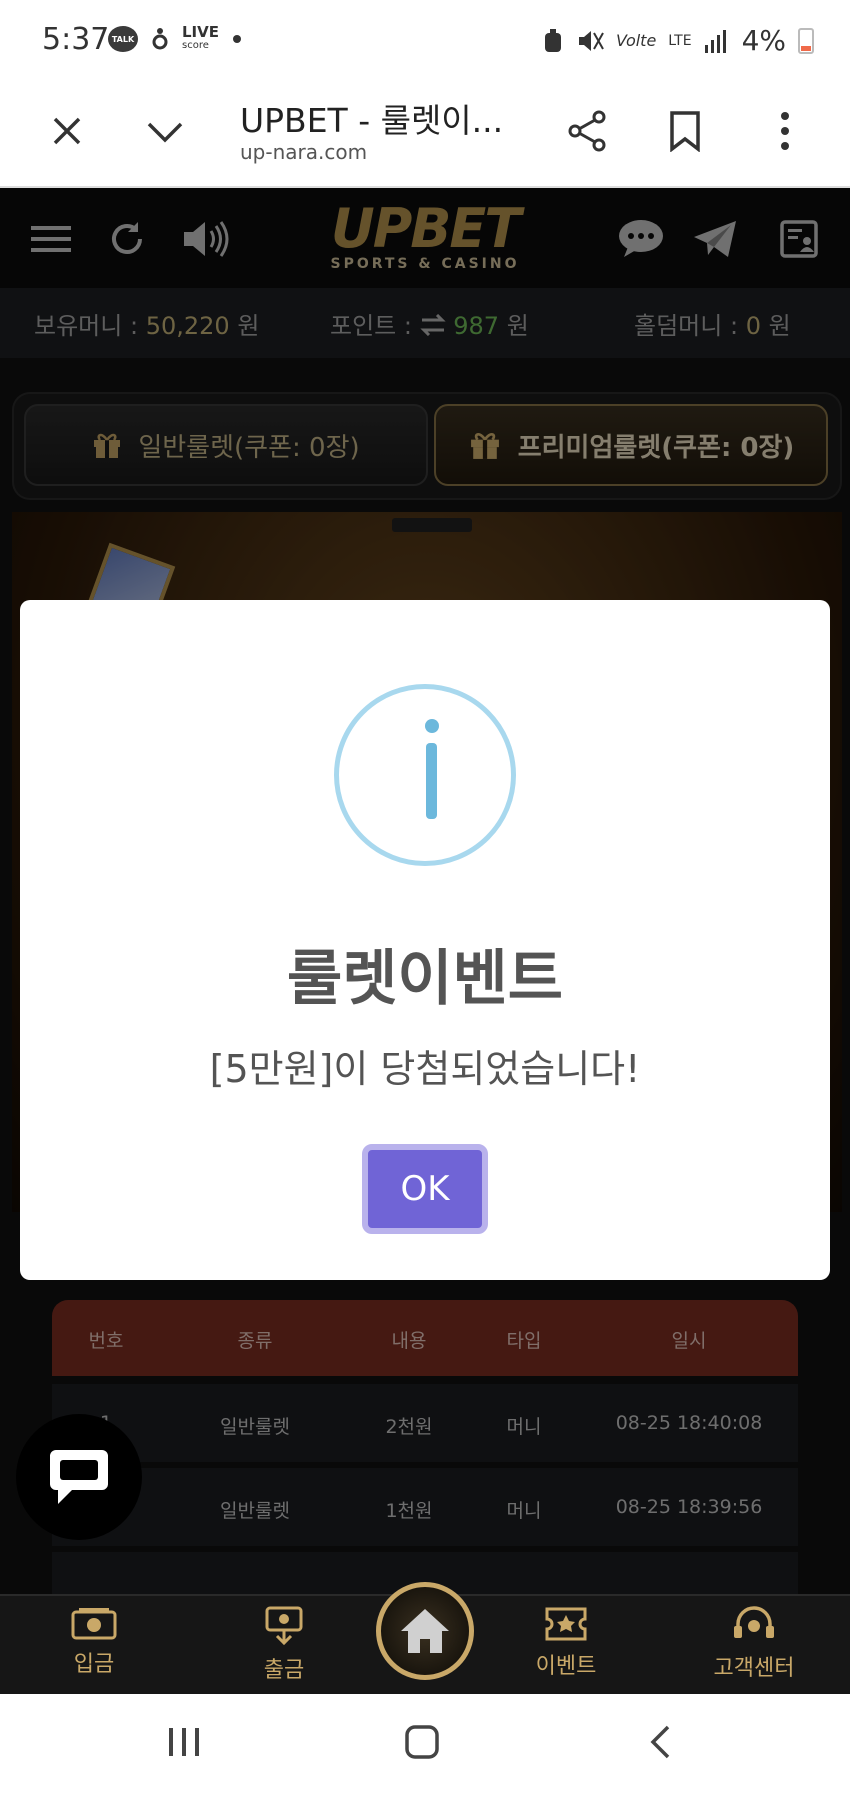 The height and width of the screenshot is (1794, 850). Describe the element at coordinates (806, 40) in the screenshot. I see `battery-icon` at that location.